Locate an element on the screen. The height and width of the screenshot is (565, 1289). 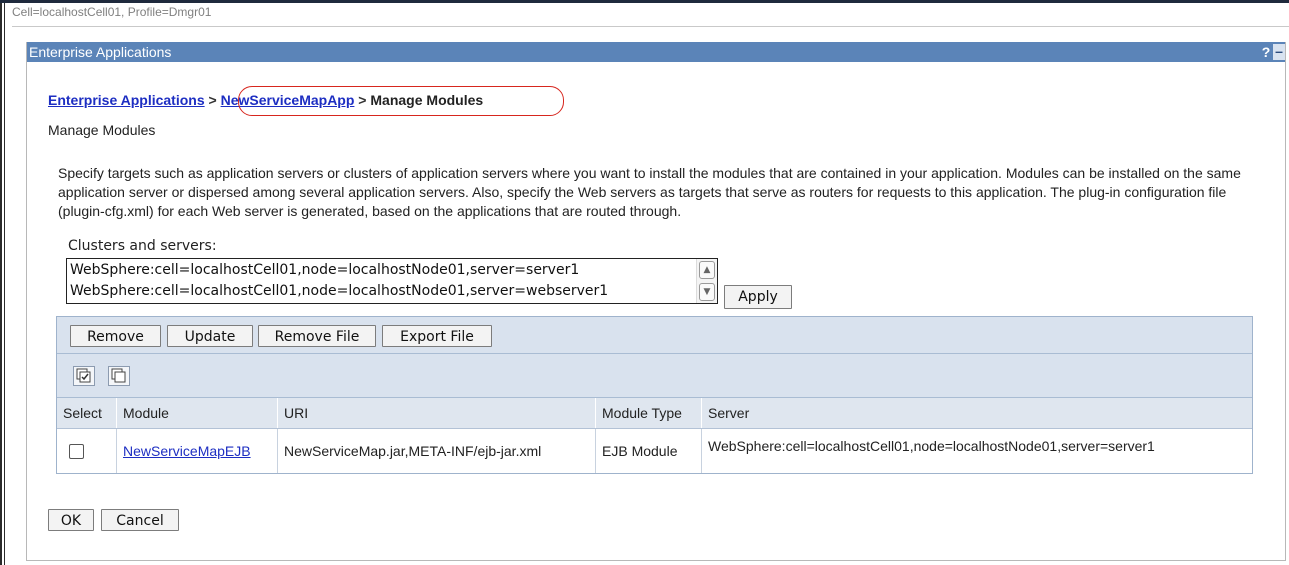
select-all-icon is located at coordinates (84, 376).